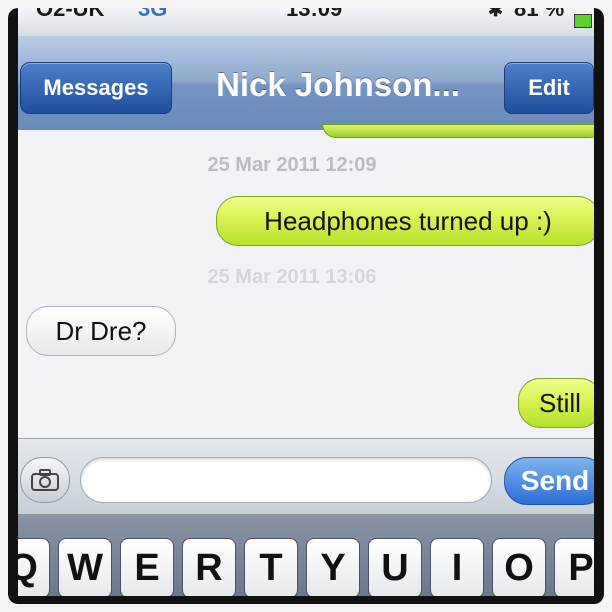 The image size is (612, 612). Describe the element at coordinates (556, 403) in the screenshot. I see `sent-message-bubble: Still` at that location.